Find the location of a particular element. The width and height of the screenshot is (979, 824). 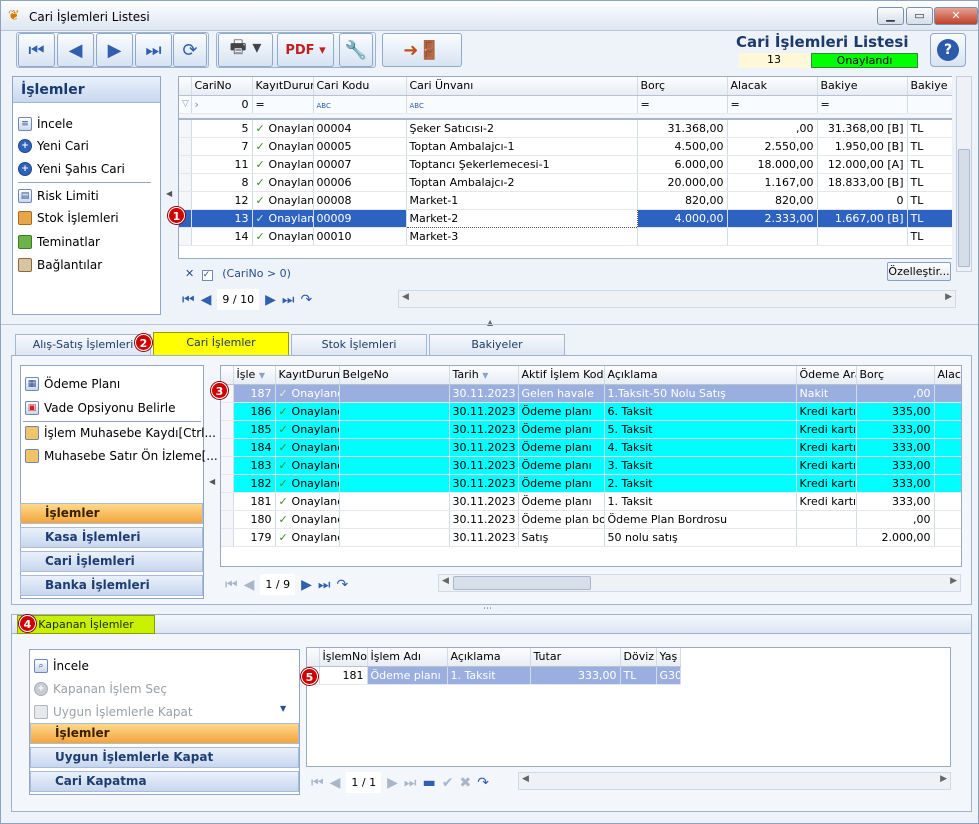

col-islemno: İşlemNo is located at coordinates (343, 657).